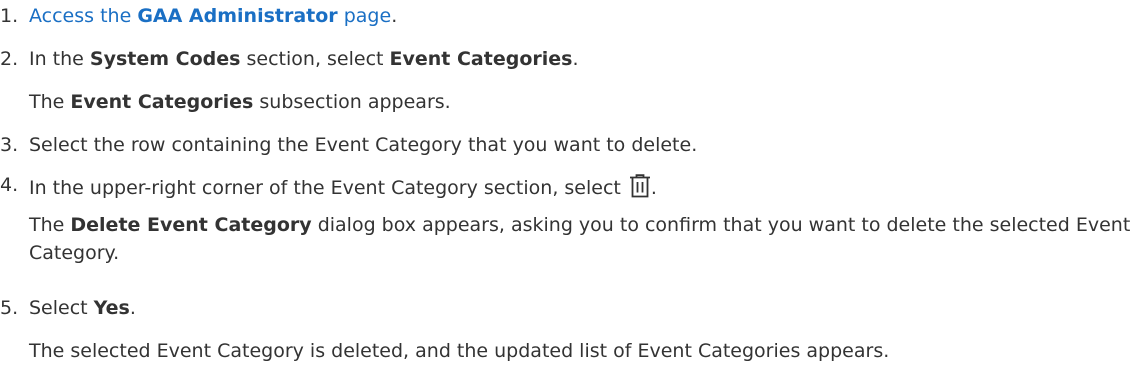  What do you see at coordinates (352, 102) in the screenshot?
I see `text-segment: subsection appears.` at bounding box center [352, 102].